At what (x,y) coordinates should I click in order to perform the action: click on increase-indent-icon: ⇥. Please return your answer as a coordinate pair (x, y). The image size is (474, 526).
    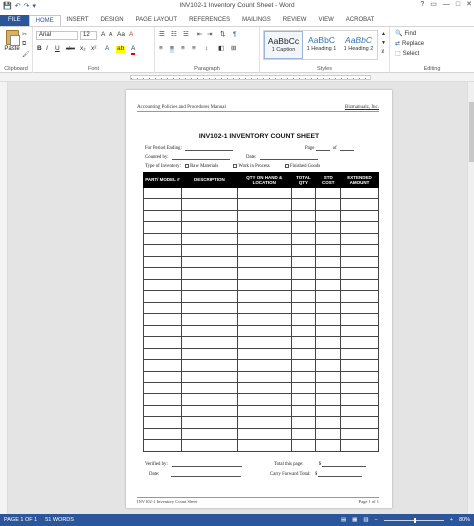
    Looking at the image, I should click on (209, 35).